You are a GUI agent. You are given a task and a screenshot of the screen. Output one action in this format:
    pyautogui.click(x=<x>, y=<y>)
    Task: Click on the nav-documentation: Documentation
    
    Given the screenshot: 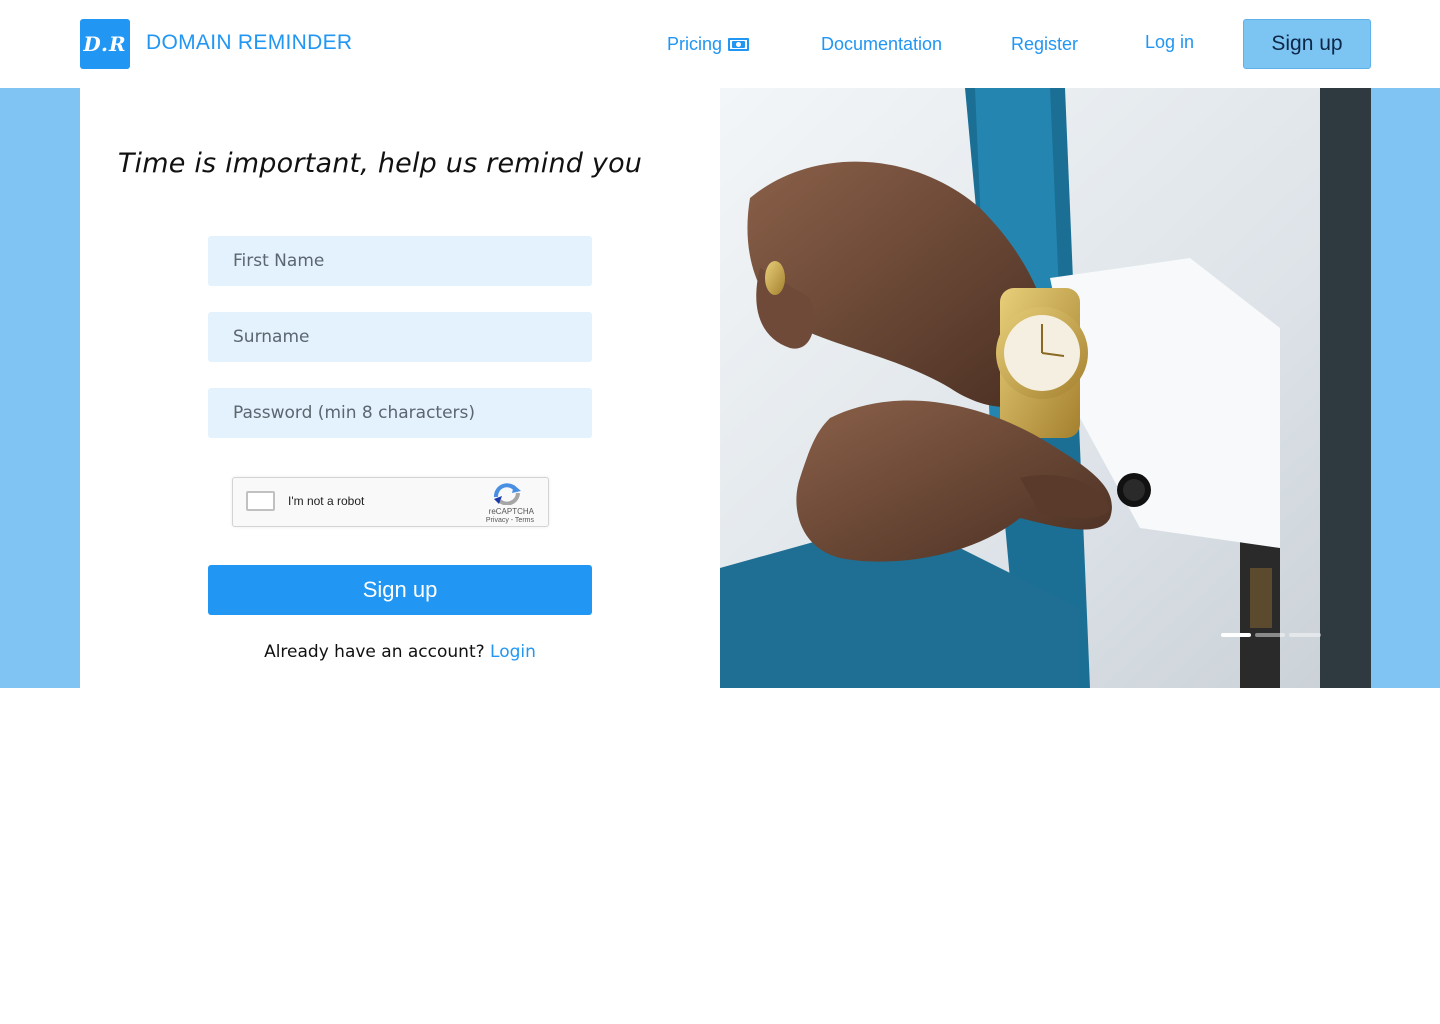 What is the action you would take?
    pyautogui.click(x=881, y=44)
    